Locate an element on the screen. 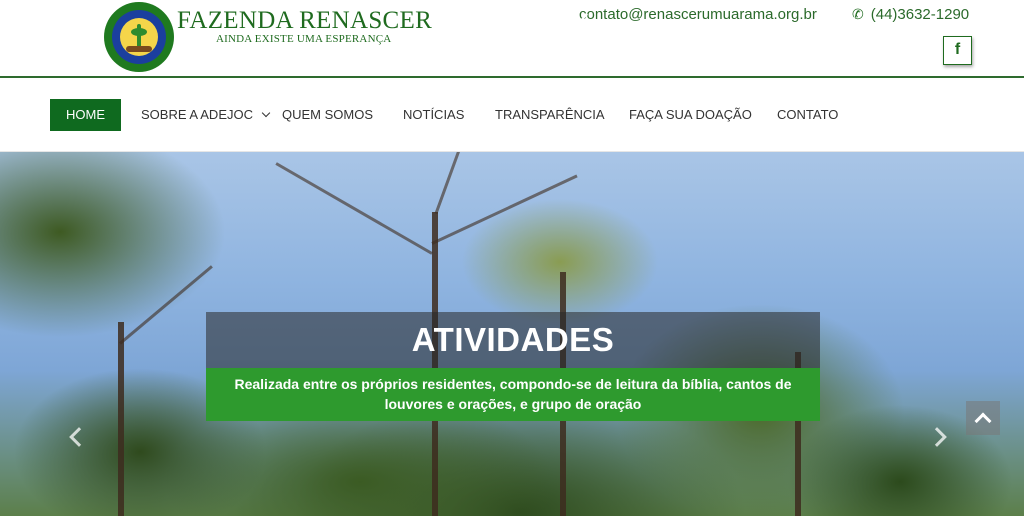 This screenshot has width=1024, height=516. contact-phone: ✆ (44)3632-1290 is located at coordinates (910, 14).